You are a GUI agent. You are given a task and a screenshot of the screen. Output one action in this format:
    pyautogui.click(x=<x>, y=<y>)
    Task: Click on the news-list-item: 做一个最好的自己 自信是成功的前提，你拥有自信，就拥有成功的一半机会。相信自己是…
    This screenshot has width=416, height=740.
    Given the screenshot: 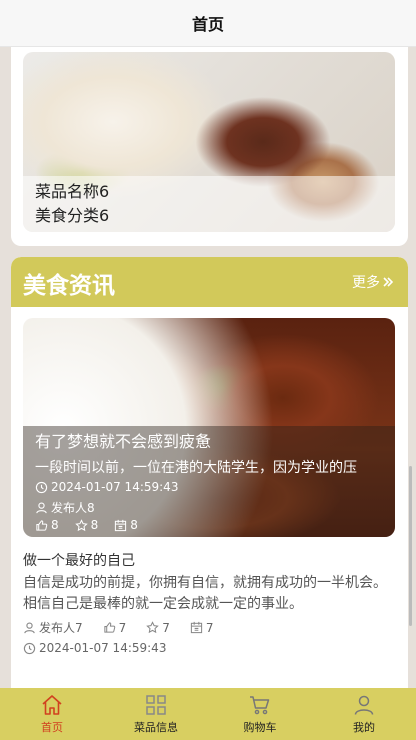 What is the action you would take?
    pyautogui.click(x=209, y=603)
    